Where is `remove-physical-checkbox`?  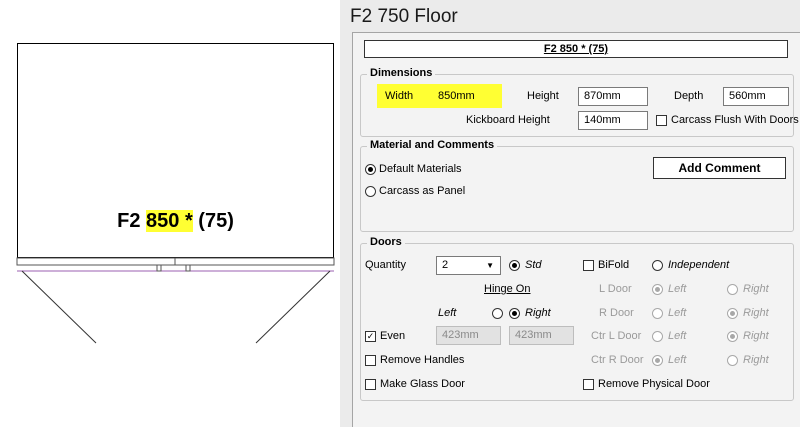
remove-physical-checkbox is located at coordinates (588, 384).